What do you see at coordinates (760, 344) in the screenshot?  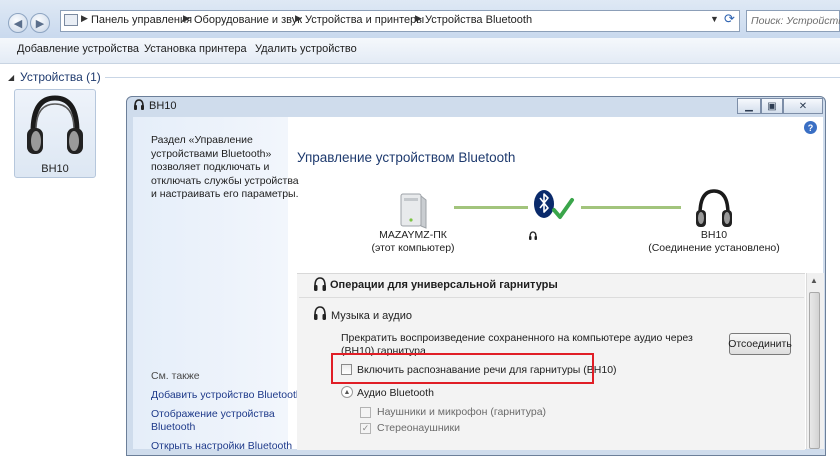 I see `disconnect-button: Отсоединить` at bounding box center [760, 344].